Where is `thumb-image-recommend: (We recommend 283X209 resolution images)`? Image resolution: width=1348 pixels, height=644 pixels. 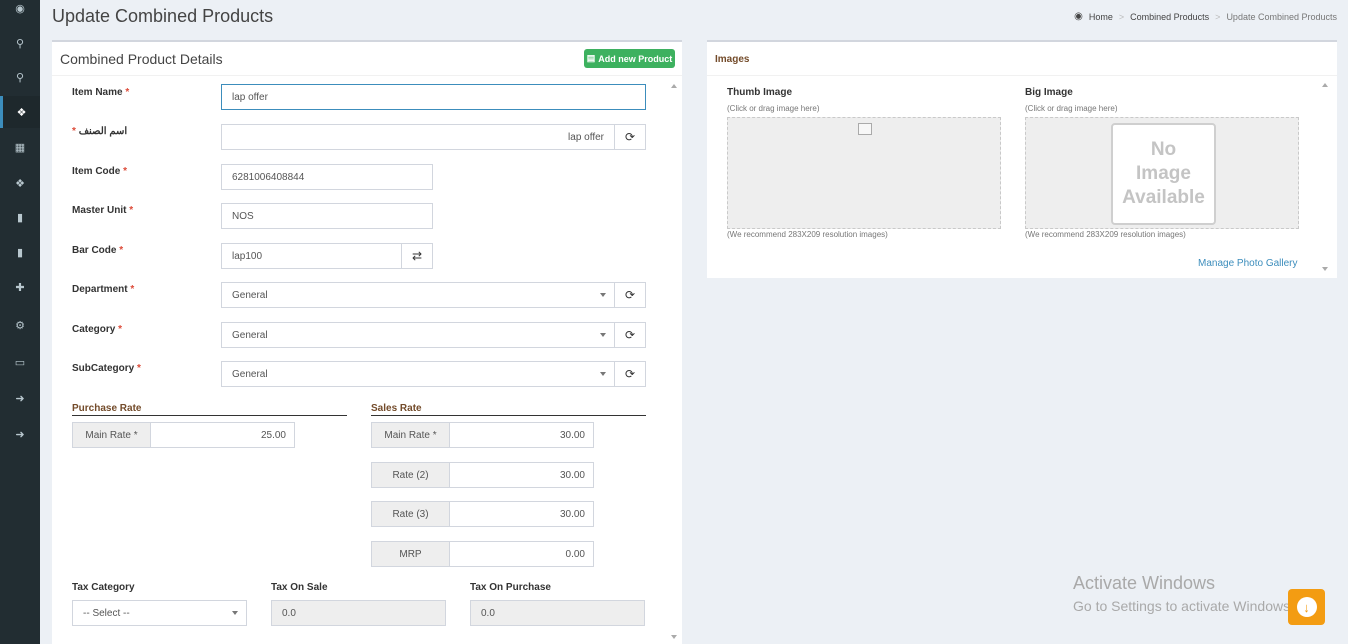 thumb-image-recommend: (We recommend 283X209 resolution images) is located at coordinates (807, 234).